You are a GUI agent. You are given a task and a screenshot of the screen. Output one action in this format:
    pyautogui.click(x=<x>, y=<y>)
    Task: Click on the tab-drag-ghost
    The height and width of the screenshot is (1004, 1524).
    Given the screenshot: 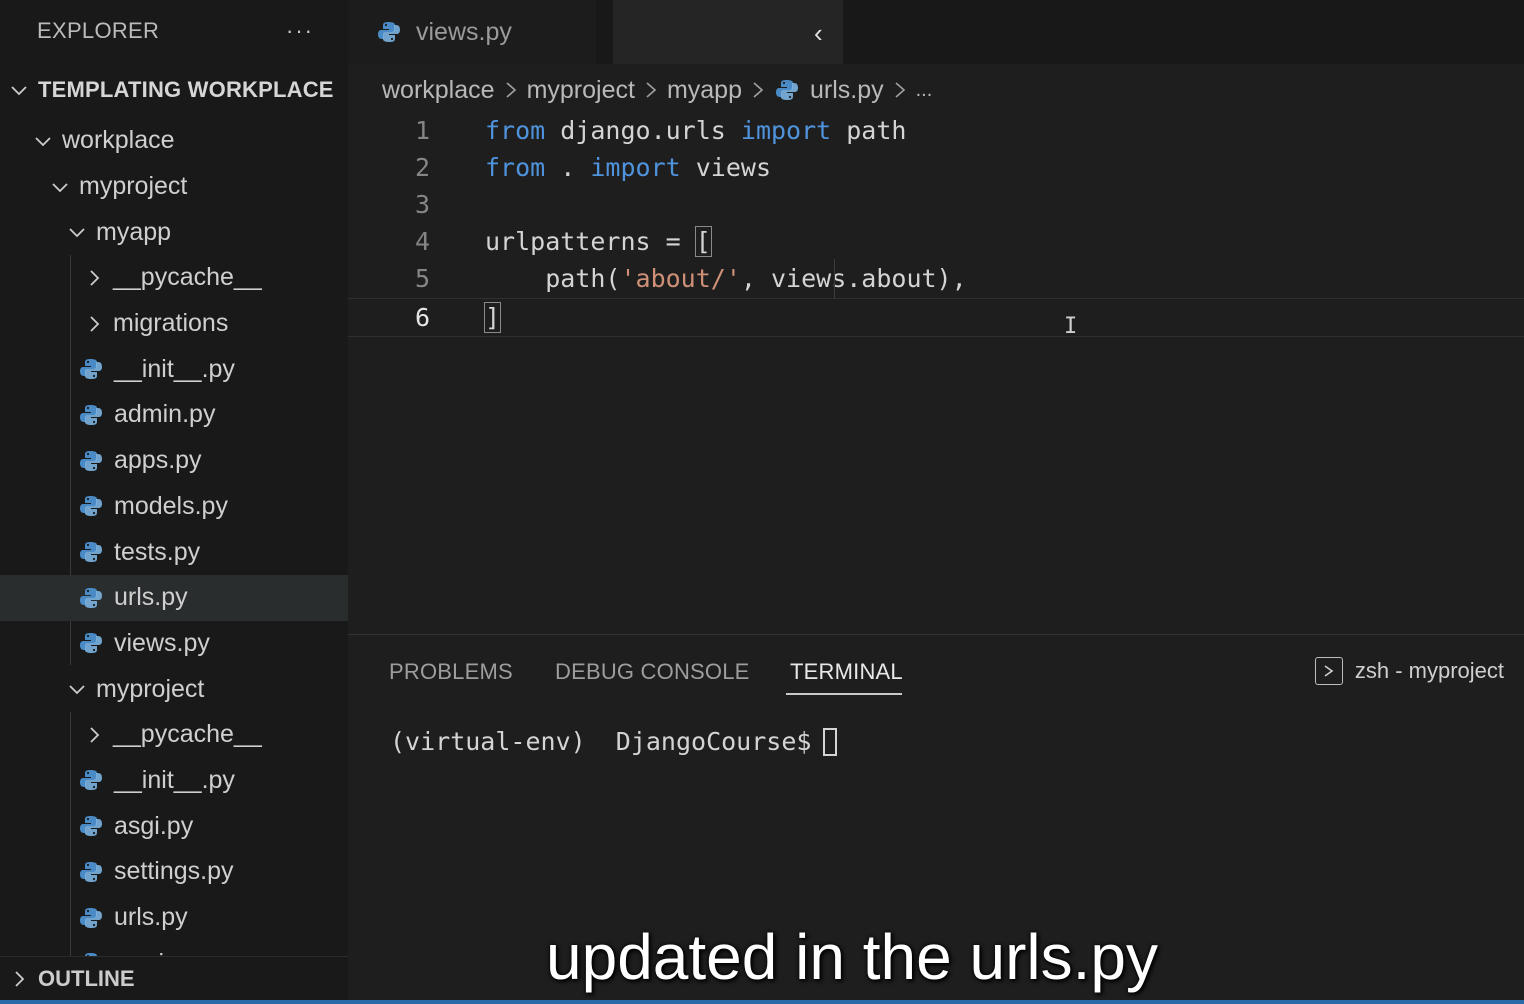 What is the action you would take?
    pyautogui.click(x=728, y=32)
    